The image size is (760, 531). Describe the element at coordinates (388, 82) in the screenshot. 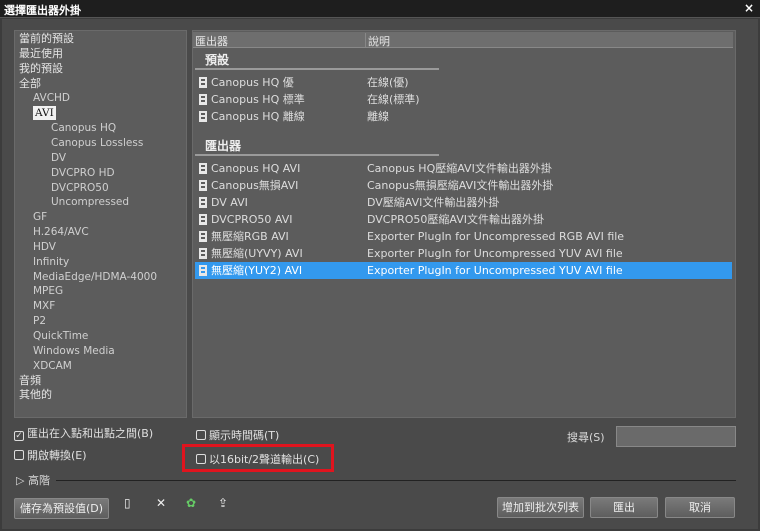

I see `exporter-description: 在線(優)` at that location.